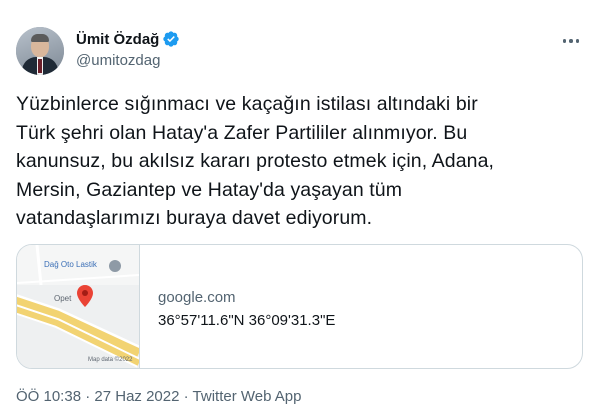 The height and width of the screenshot is (419, 591). I want to click on place-marker-icon, so click(115, 266).